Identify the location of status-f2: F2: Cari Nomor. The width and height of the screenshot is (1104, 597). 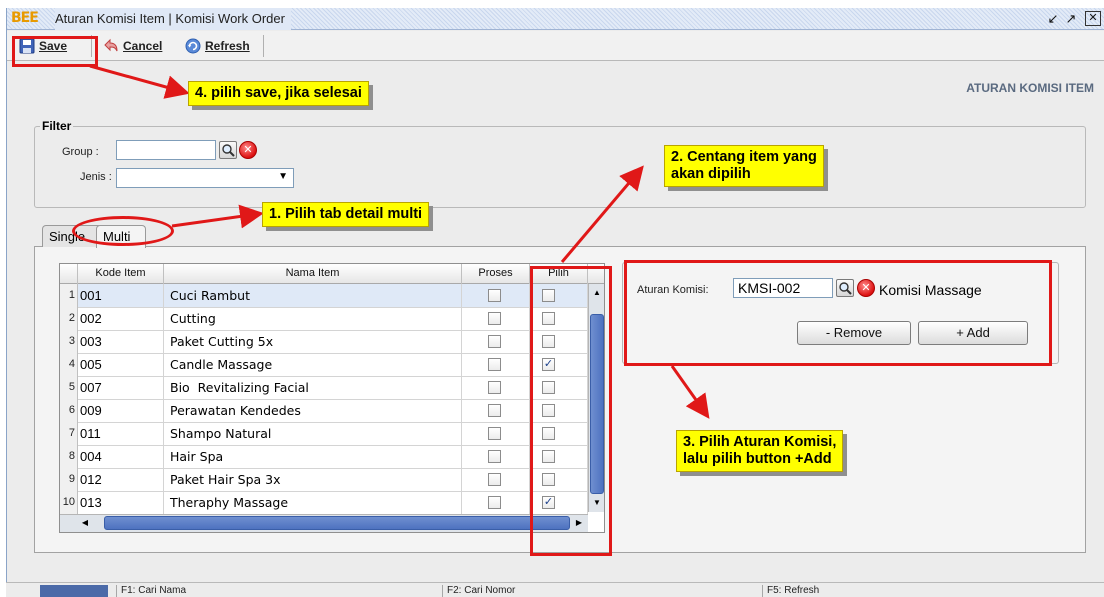
(602, 591).